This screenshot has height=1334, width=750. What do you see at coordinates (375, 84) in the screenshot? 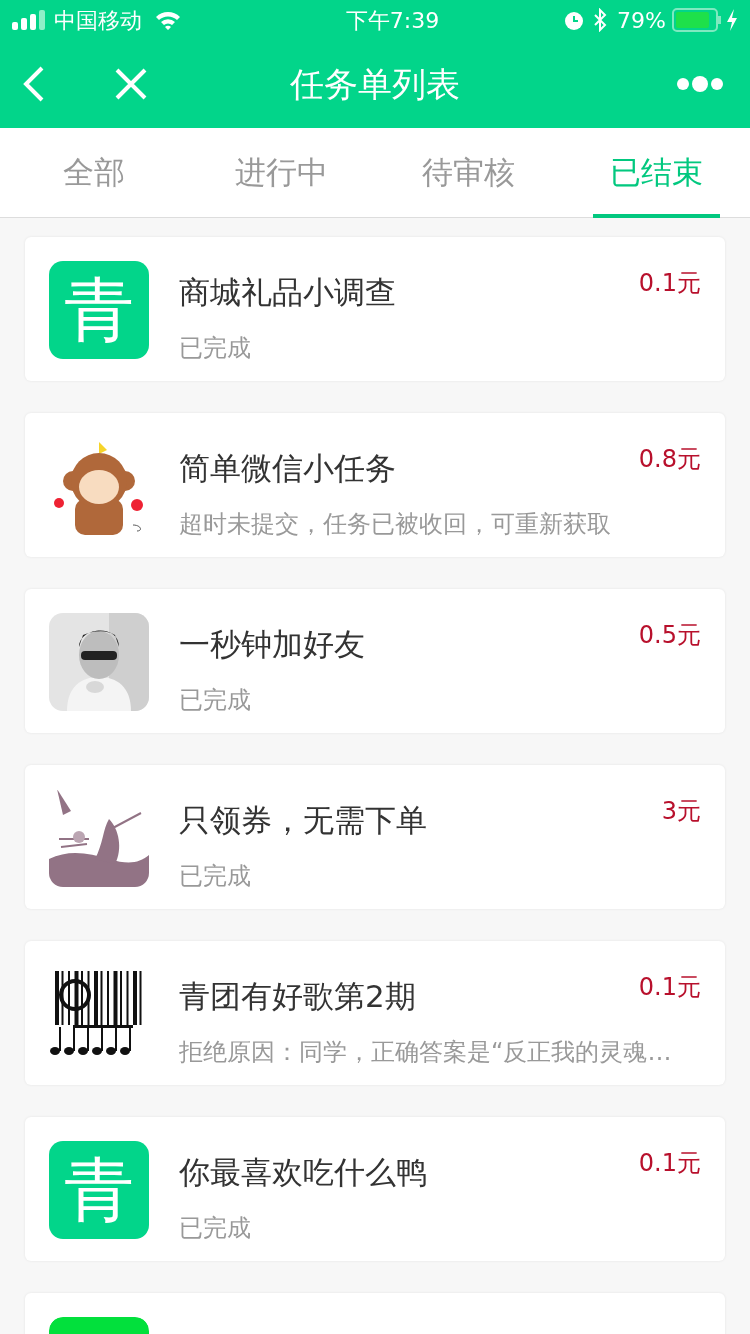
I see `page-title: 任务单列表` at bounding box center [375, 84].